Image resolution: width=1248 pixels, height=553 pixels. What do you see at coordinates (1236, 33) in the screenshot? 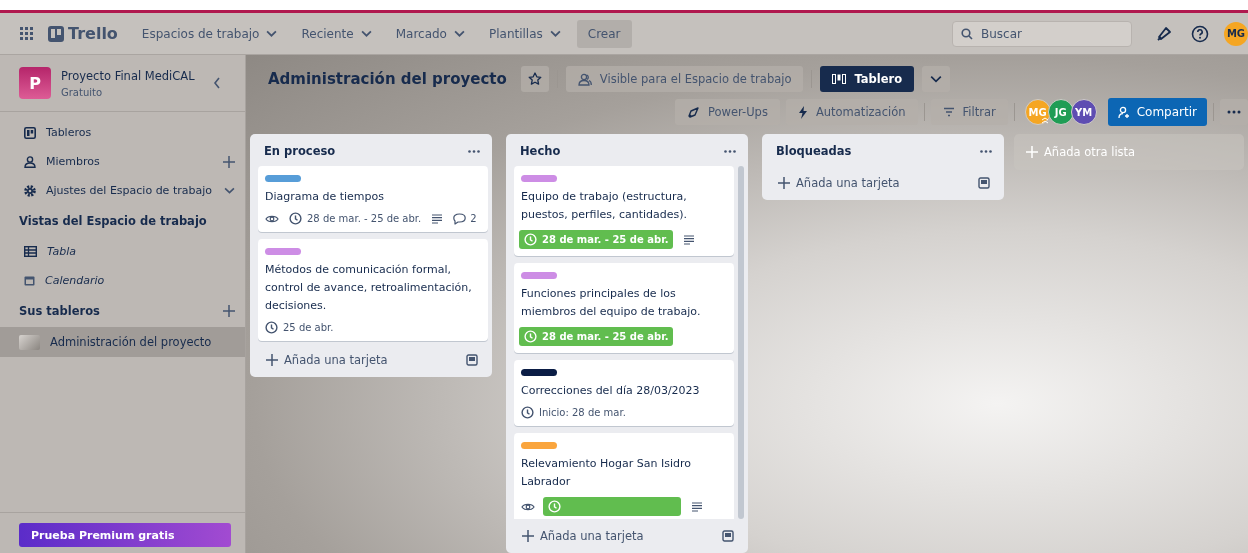
I see `user-avatar: MG` at bounding box center [1236, 33].